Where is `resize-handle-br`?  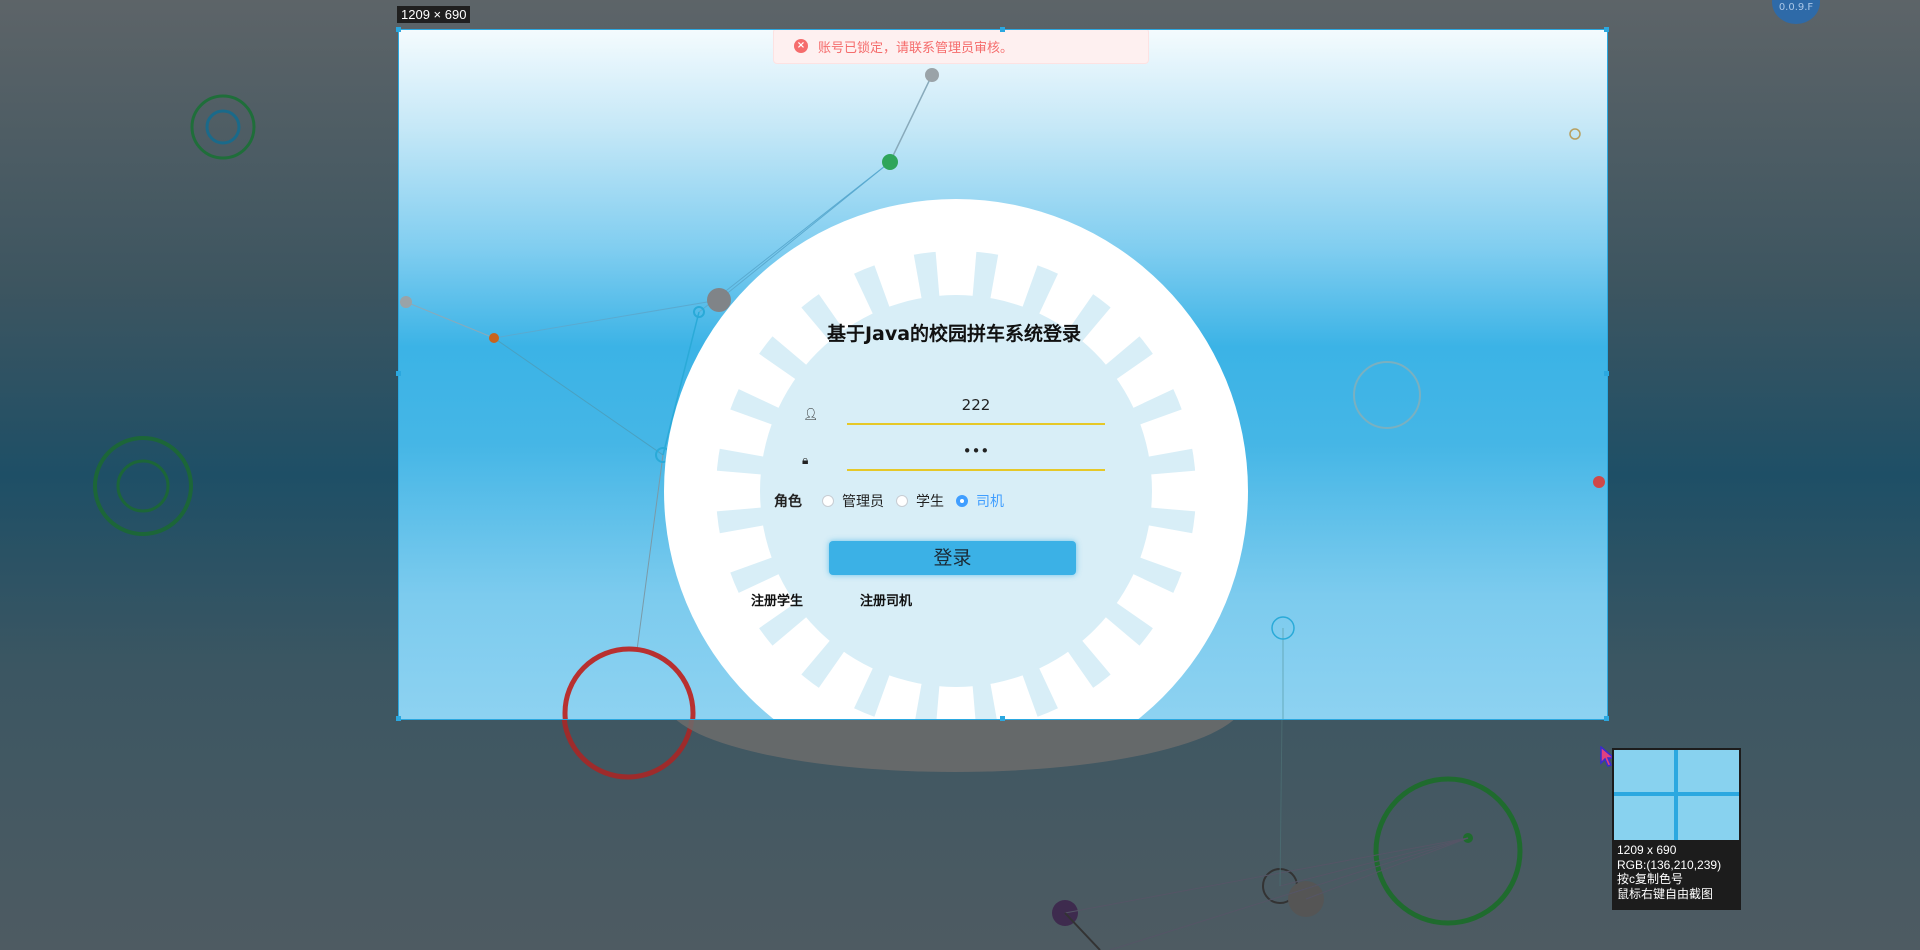
resize-handle-br is located at coordinates (1606, 718).